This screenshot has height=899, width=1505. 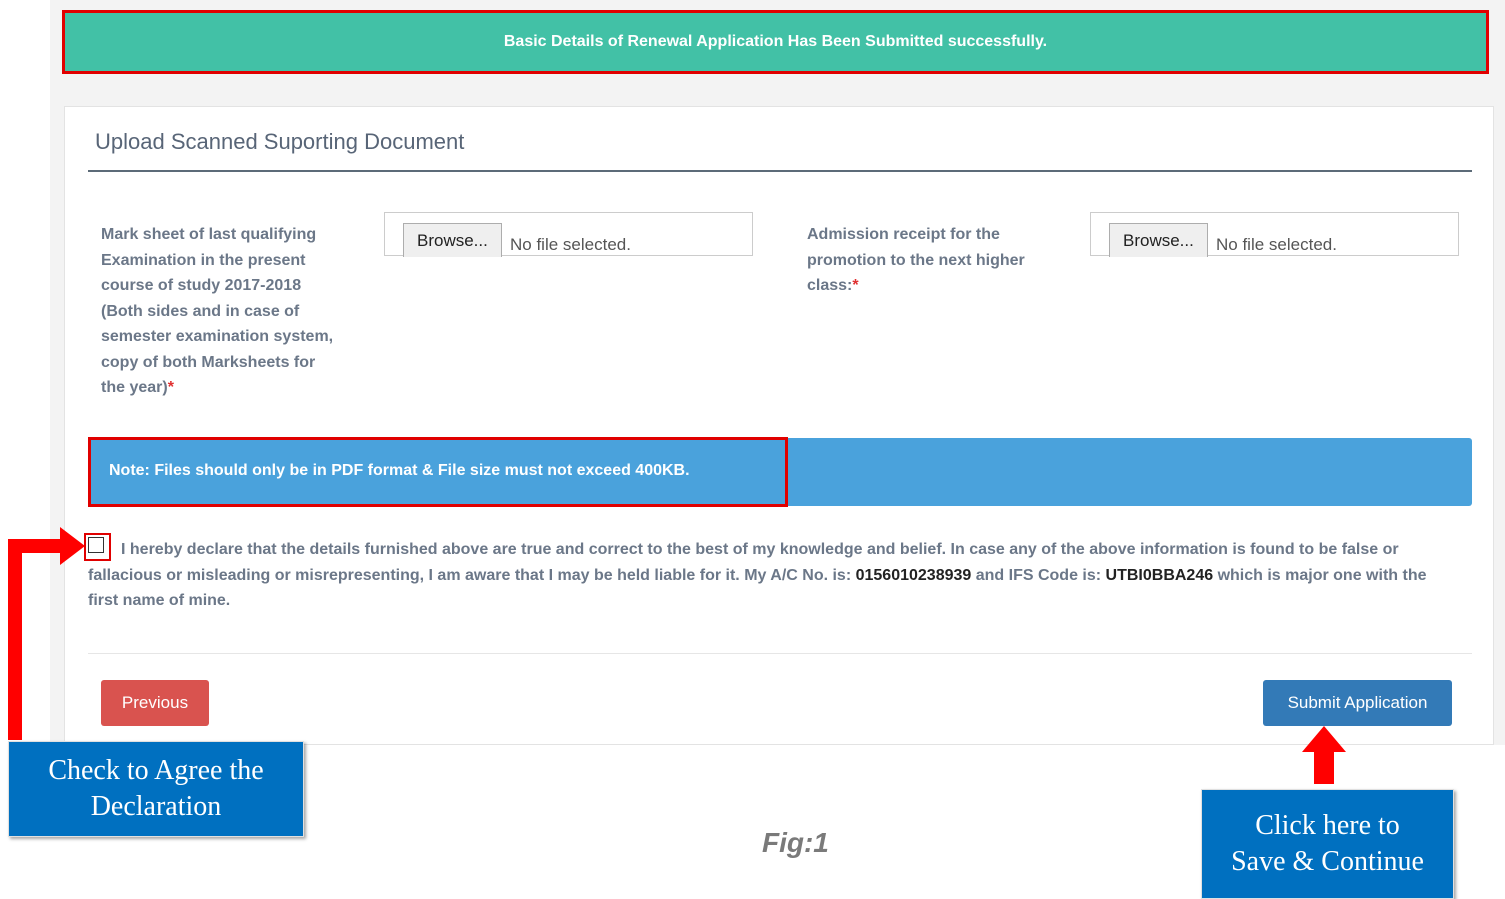 What do you see at coordinates (280, 141) in the screenshot?
I see `section-title: Upload Scanned Suporting Document` at bounding box center [280, 141].